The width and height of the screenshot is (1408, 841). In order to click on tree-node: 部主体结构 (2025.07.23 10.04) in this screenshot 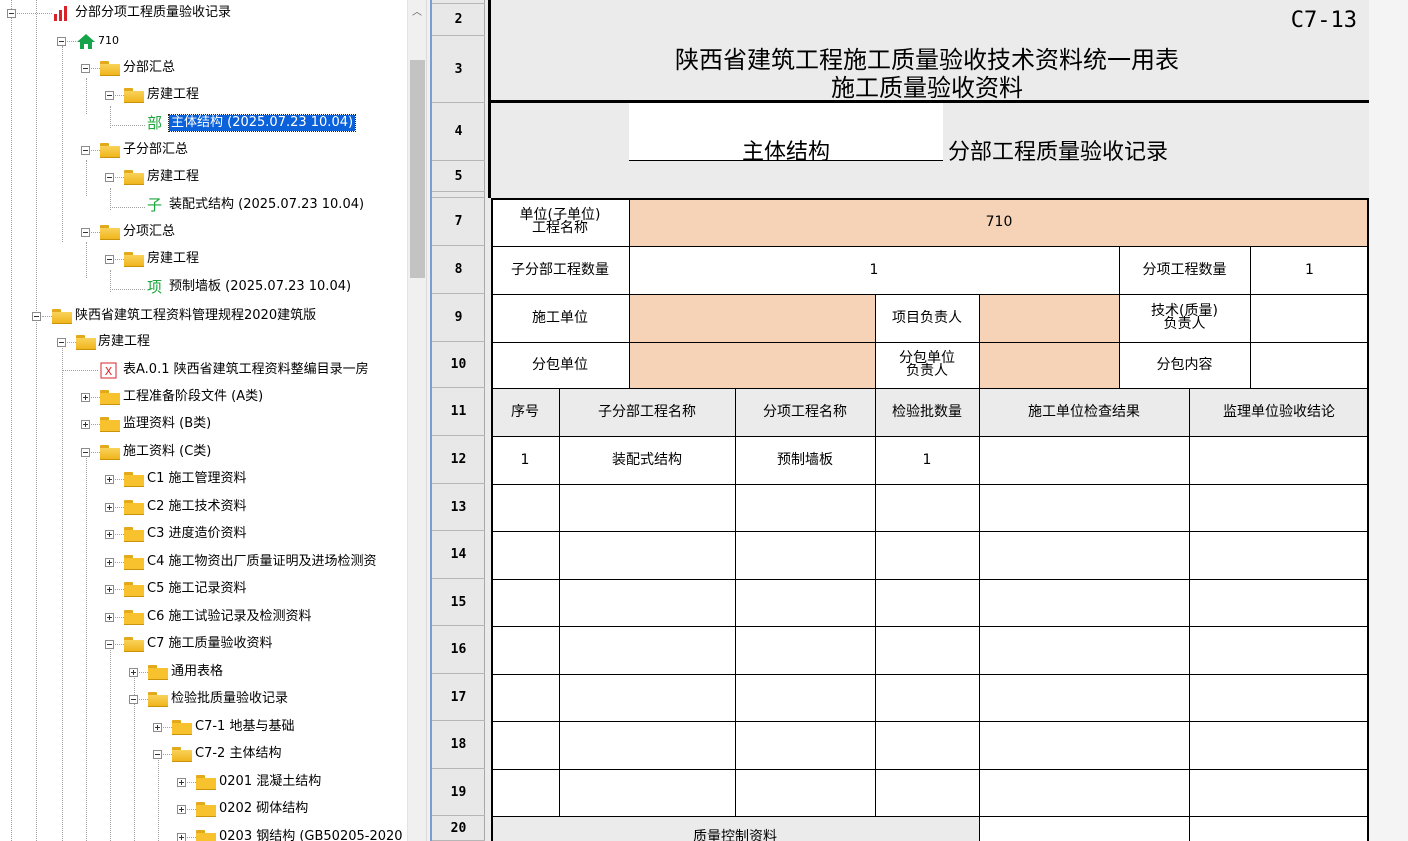, I will do `click(203, 123)`.